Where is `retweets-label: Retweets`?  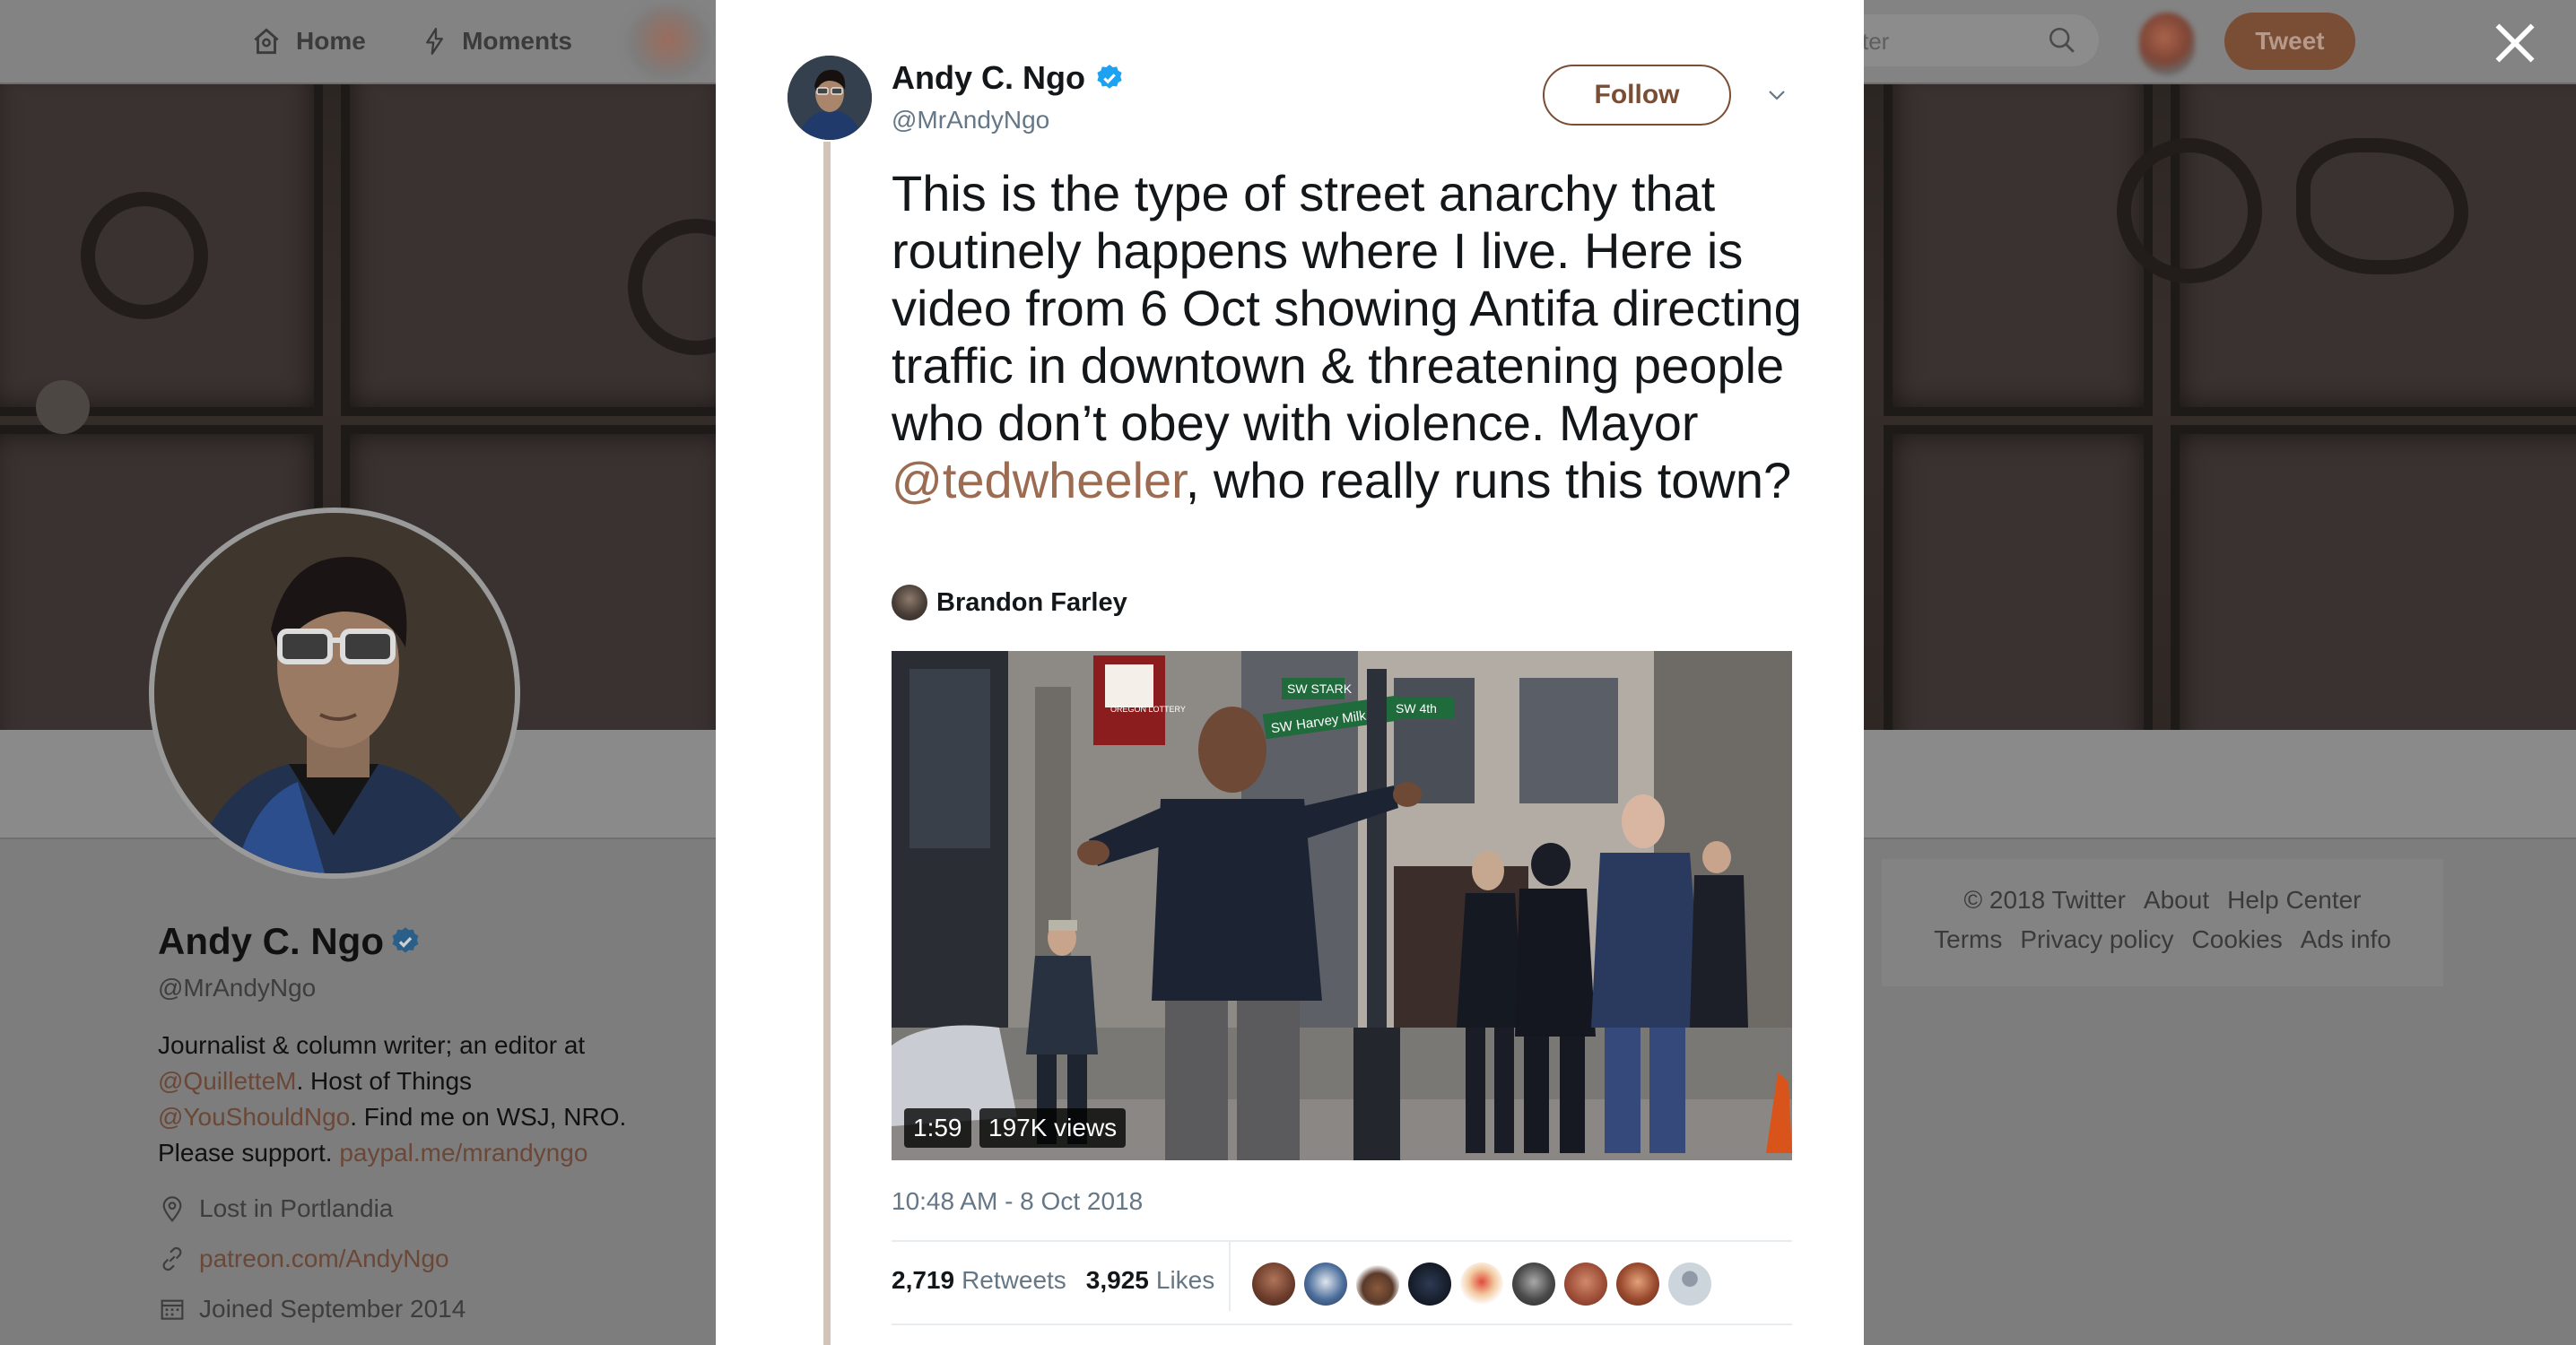 retweets-label: Retweets is located at coordinates (1014, 1280).